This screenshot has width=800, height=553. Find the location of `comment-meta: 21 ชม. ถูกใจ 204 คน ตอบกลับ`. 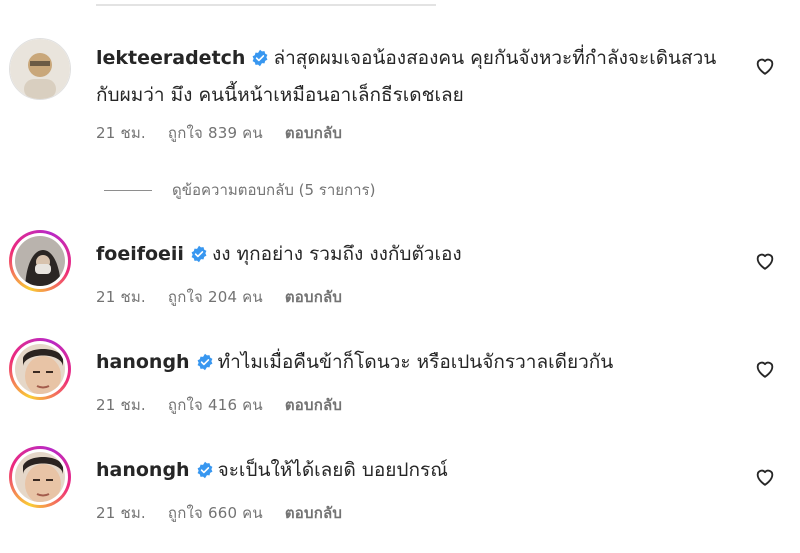

comment-meta: 21 ชม. ถูกใจ 204 คน ตอบกลับ is located at coordinates (230, 297).